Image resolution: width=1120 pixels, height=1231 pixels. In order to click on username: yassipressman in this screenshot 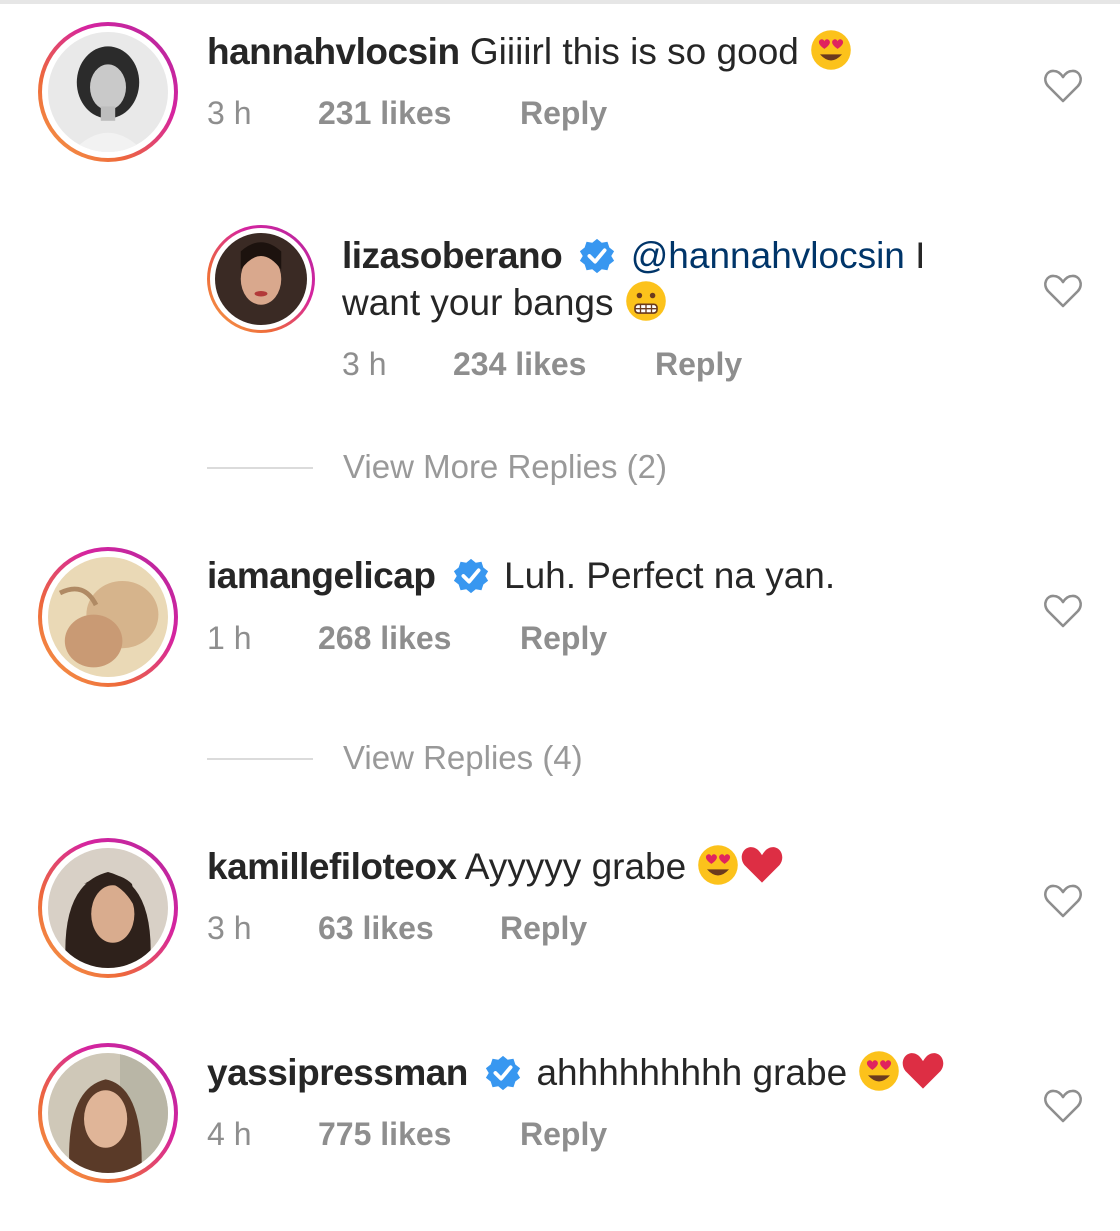, I will do `click(337, 1072)`.